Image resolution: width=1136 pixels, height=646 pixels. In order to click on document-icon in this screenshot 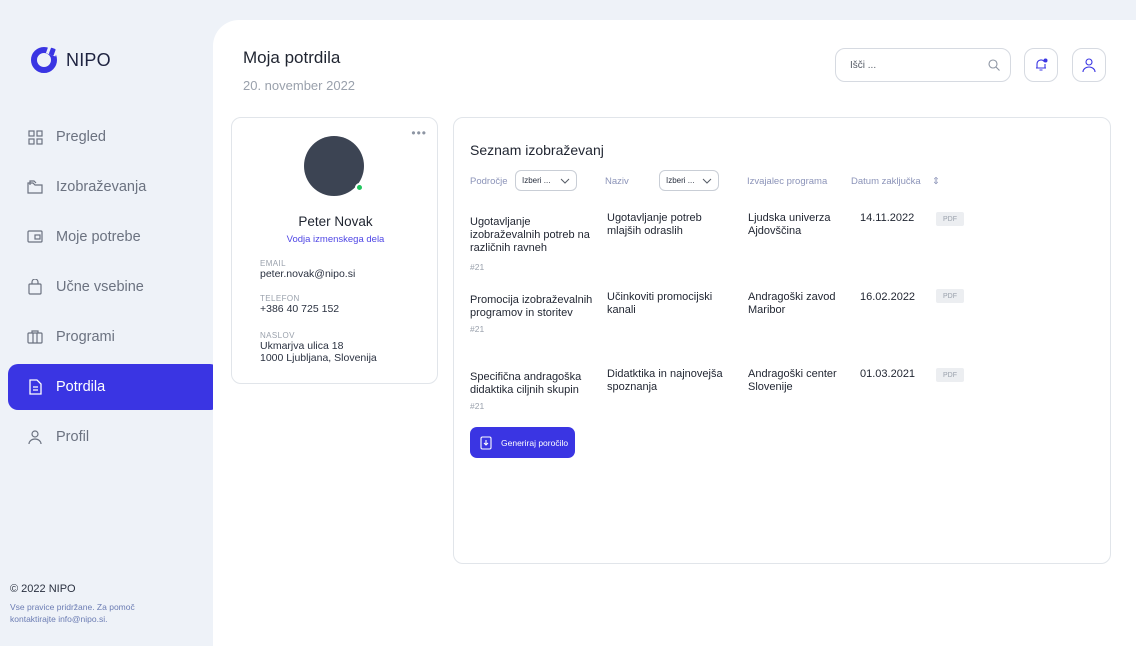, I will do `click(35, 387)`.